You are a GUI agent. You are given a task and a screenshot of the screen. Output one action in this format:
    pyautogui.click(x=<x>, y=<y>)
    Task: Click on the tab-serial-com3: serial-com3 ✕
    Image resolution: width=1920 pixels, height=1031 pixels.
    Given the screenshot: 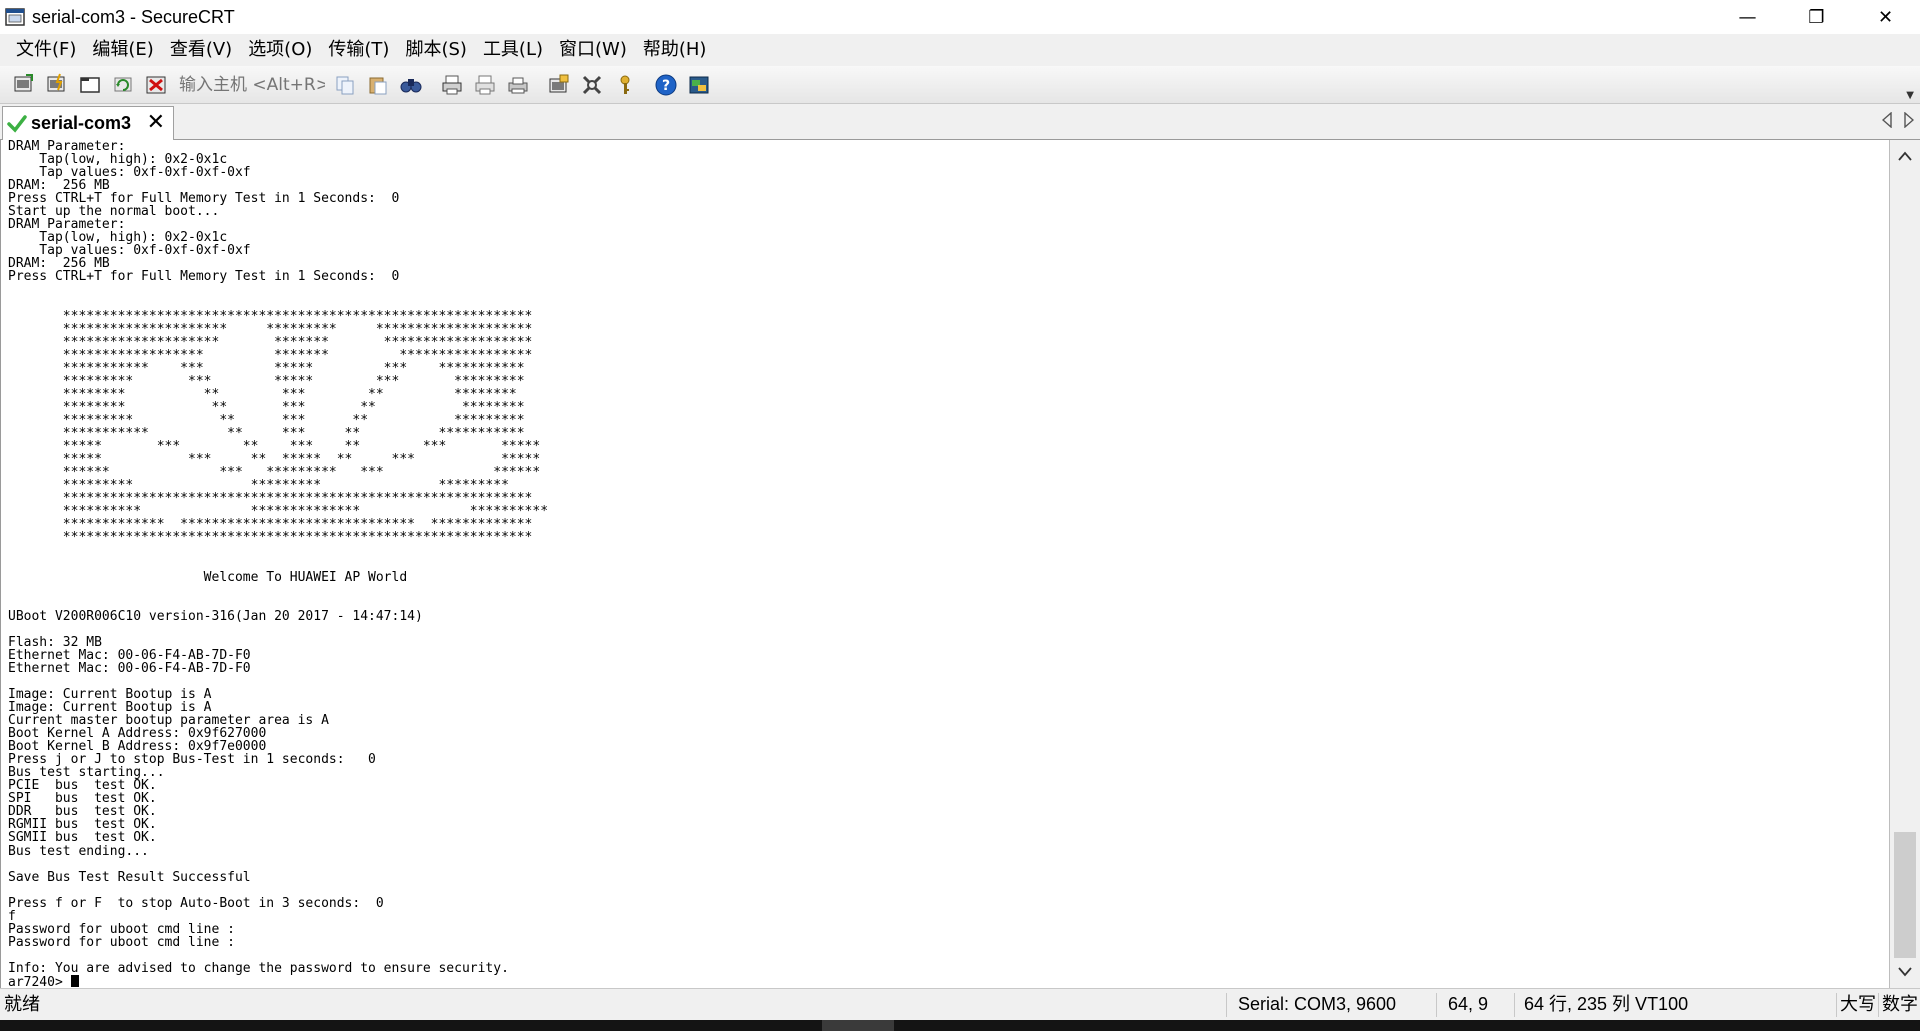 What is the action you would take?
    pyautogui.click(x=88, y=123)
    